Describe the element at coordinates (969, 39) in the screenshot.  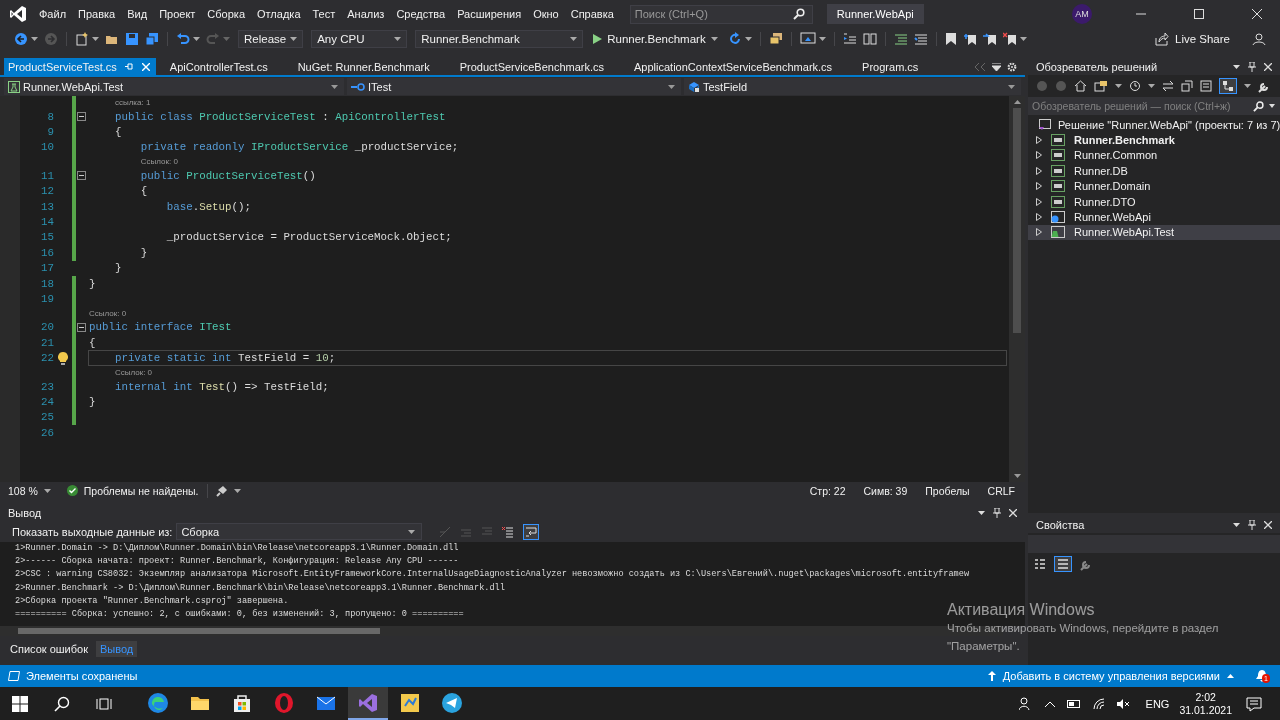
I see `previous-bookmark-icon` at that location.